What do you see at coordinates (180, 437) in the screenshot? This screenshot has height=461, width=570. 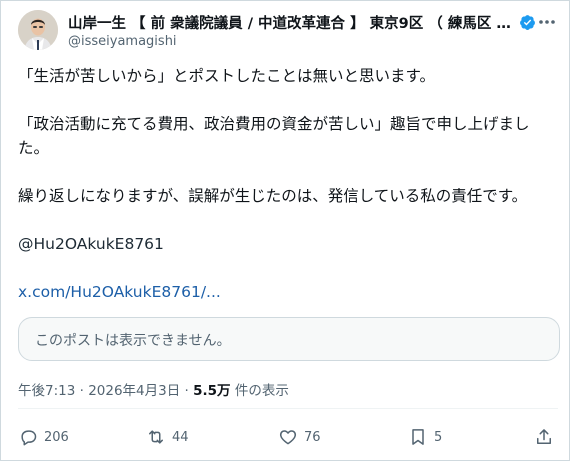 I see `repost-count: 44` at bounding box center [180, 437].